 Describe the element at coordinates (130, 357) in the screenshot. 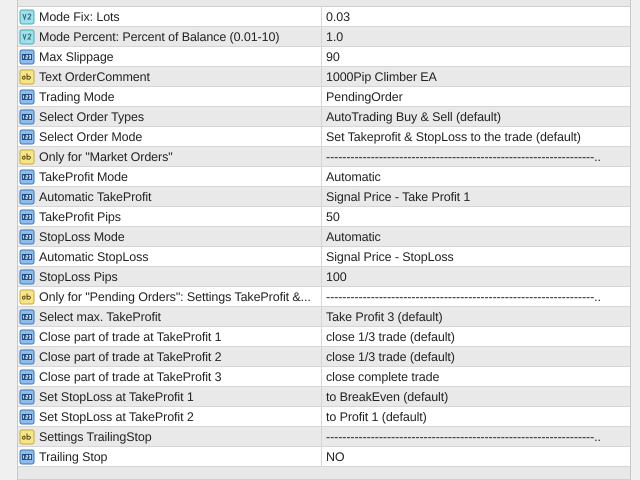

I see `parameter-name: Close part of trade at TakeProfit 2` at that location.